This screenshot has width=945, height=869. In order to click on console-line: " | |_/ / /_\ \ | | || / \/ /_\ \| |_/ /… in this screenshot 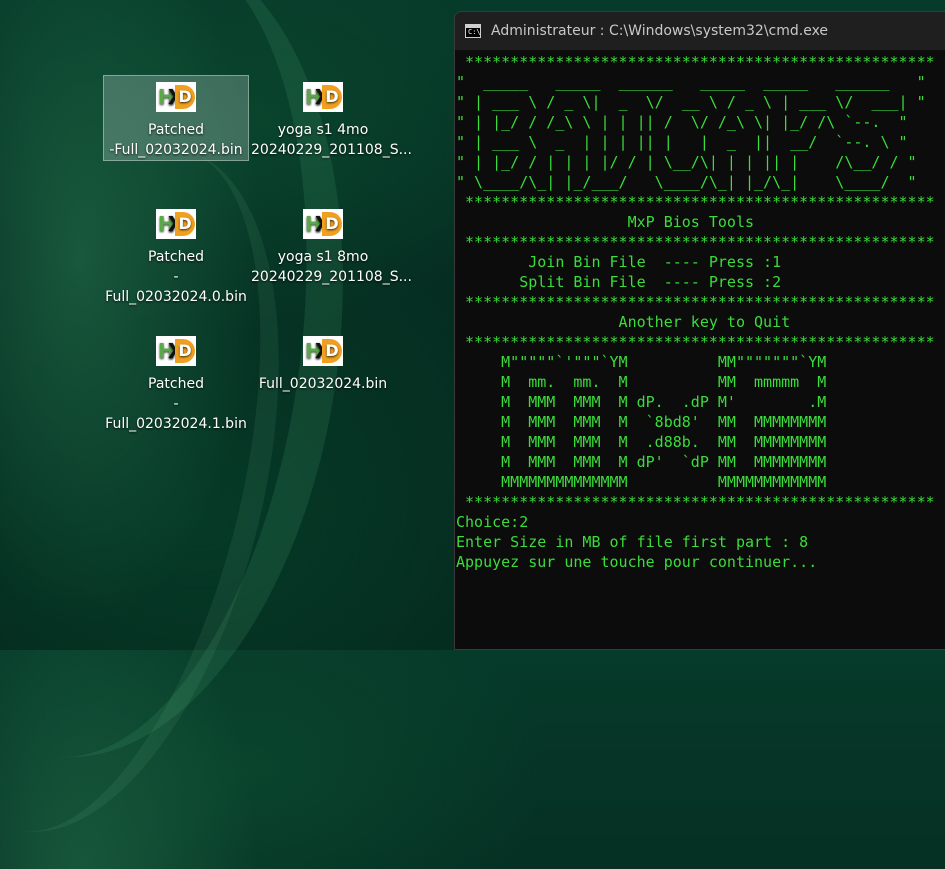, I will do `click(682, 122)`.